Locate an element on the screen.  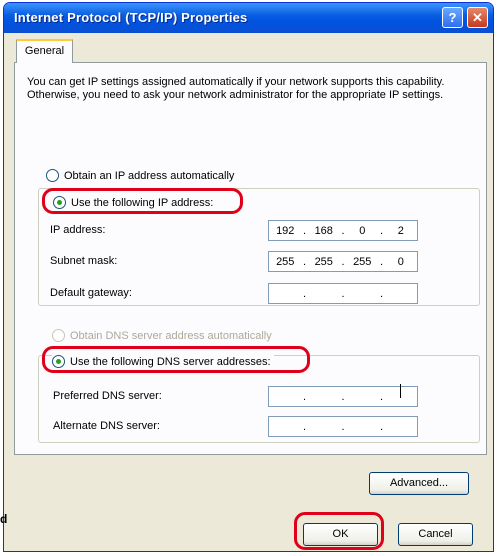
close-icon: ✕ is located at coordinates (477, 17).